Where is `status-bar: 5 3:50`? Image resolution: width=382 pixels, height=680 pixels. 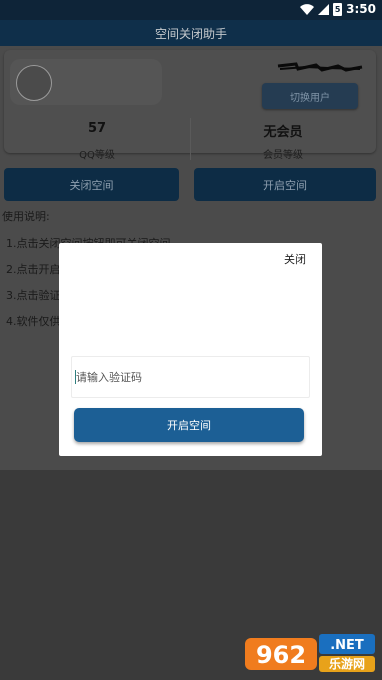 status-bar: 5 3:50 is located at coordinates (191, 10).